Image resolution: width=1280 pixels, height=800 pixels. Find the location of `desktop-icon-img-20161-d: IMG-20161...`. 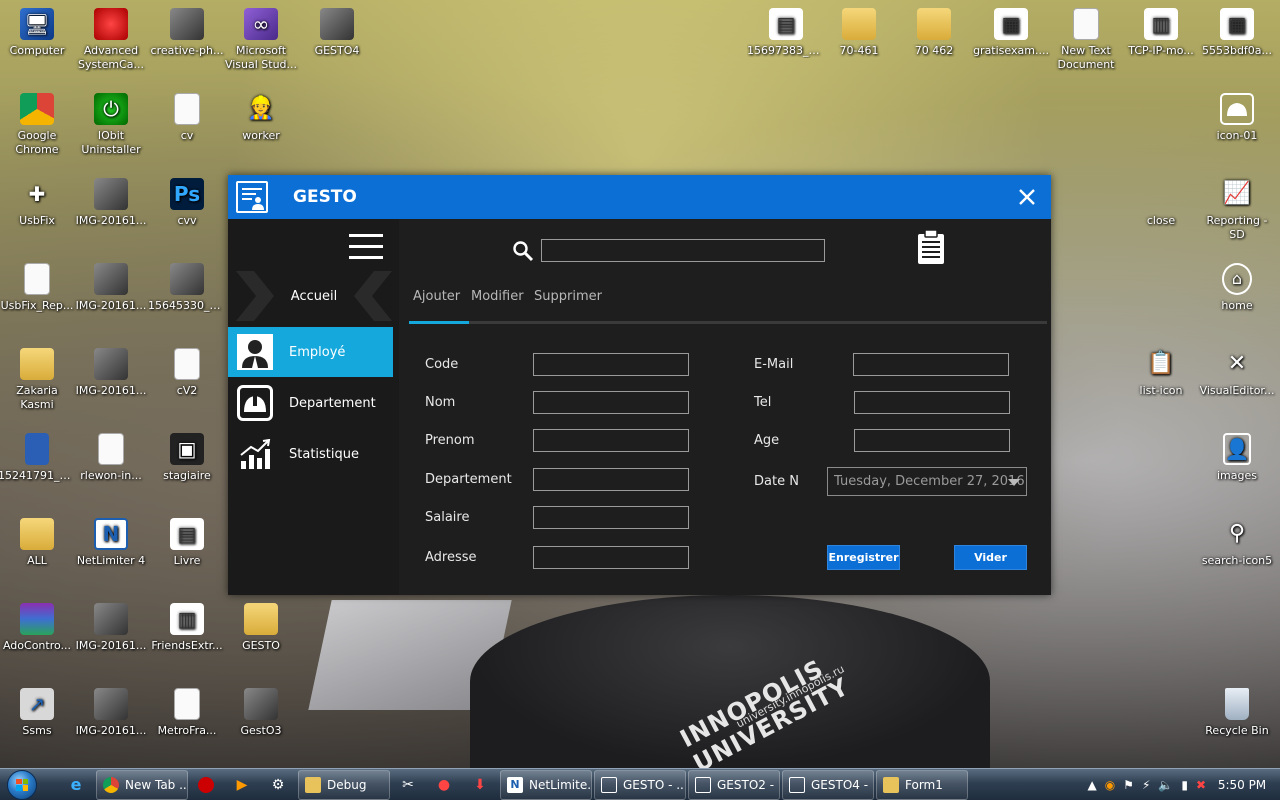

desktop-icon-img-20161-d: IMG-20161... is located at coordinates (111, 628).